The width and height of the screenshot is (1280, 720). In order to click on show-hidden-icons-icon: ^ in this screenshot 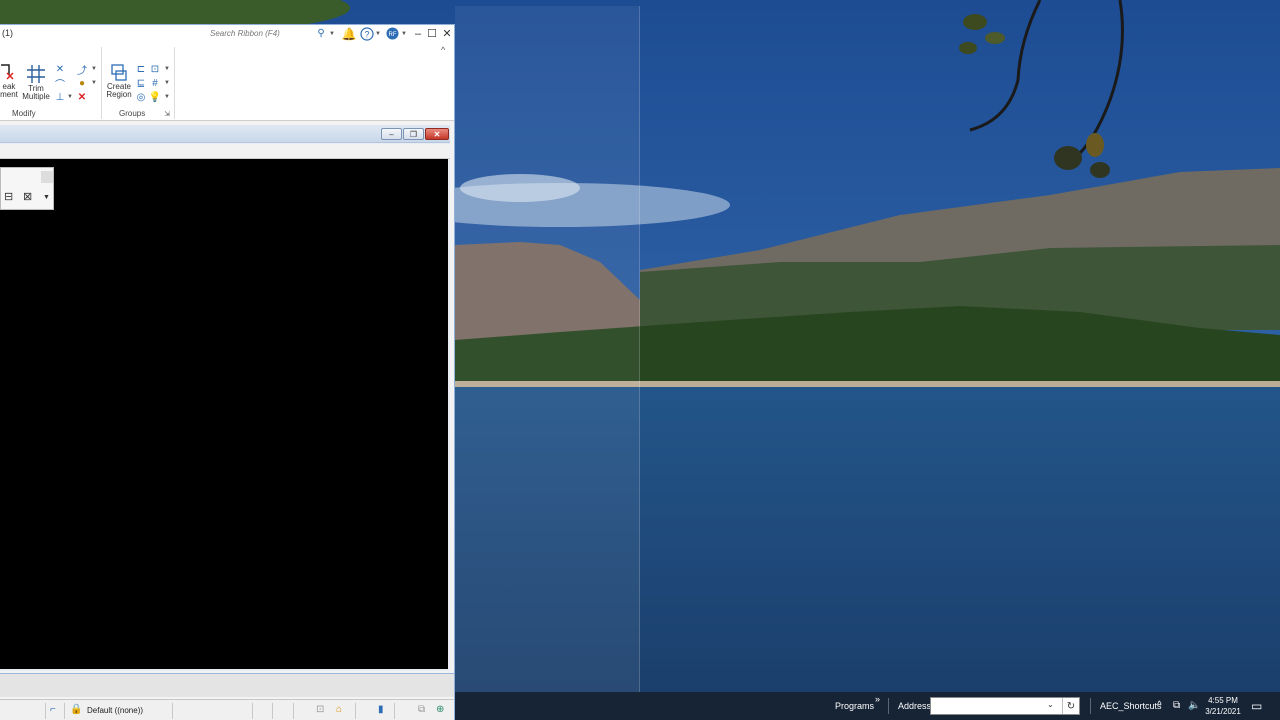, I will do `click(1159, 705)`.